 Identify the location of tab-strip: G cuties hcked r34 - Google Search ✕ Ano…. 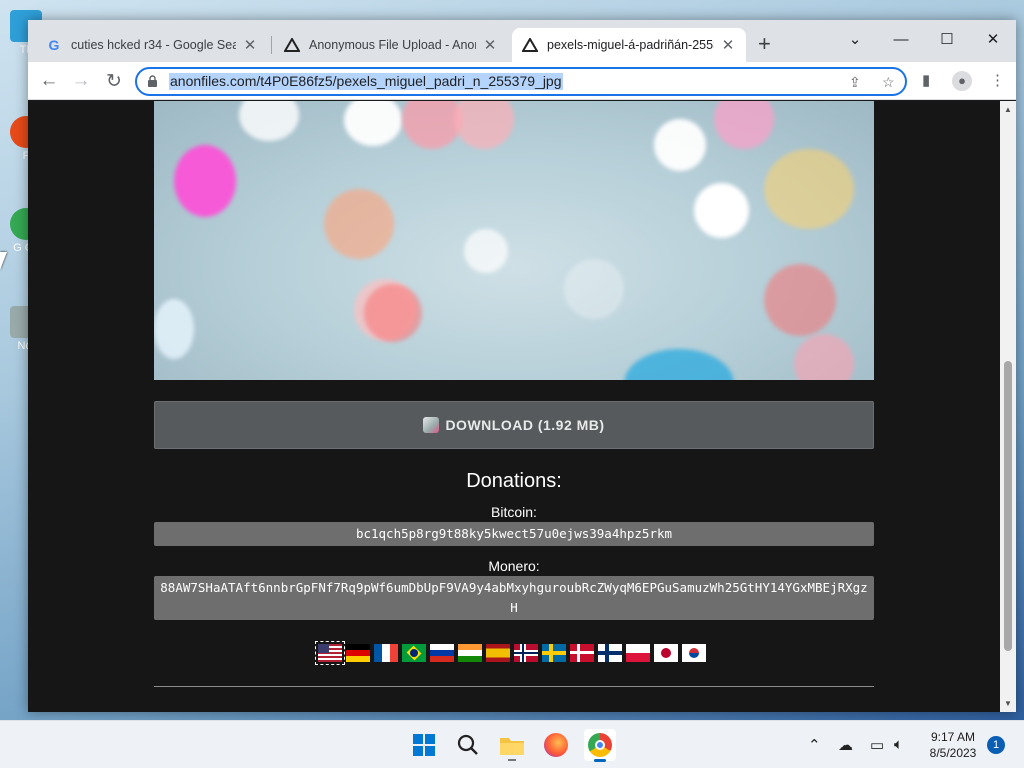
(522, 41).